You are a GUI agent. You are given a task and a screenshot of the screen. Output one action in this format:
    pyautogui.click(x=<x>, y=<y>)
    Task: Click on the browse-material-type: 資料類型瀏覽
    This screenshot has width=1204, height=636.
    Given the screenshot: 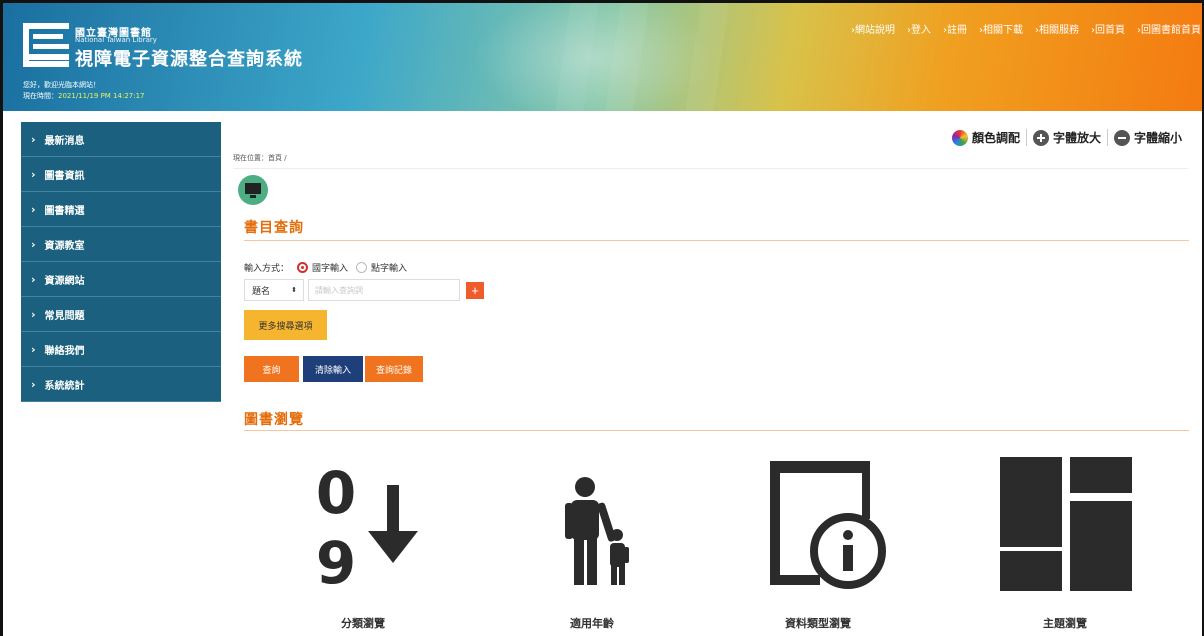 What is the action you would take?
    pyautogui.click(x=823, y=542)
    